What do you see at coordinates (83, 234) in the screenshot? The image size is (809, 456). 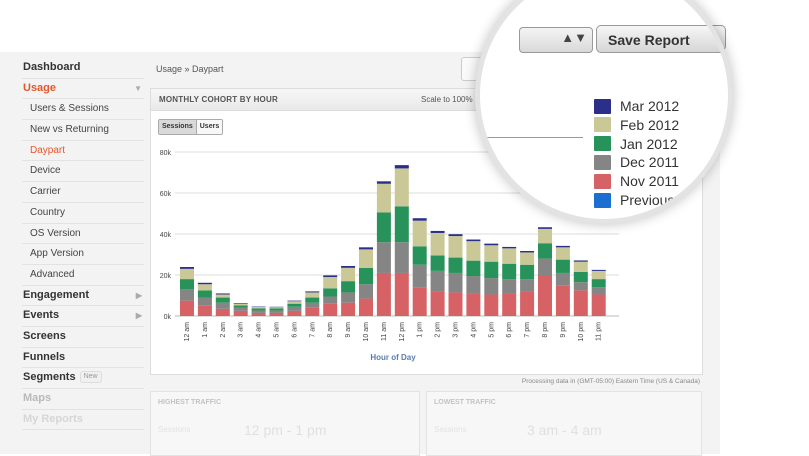 I see `sidebar-item-os-version: OS Version` at bounding box center [83, 234].